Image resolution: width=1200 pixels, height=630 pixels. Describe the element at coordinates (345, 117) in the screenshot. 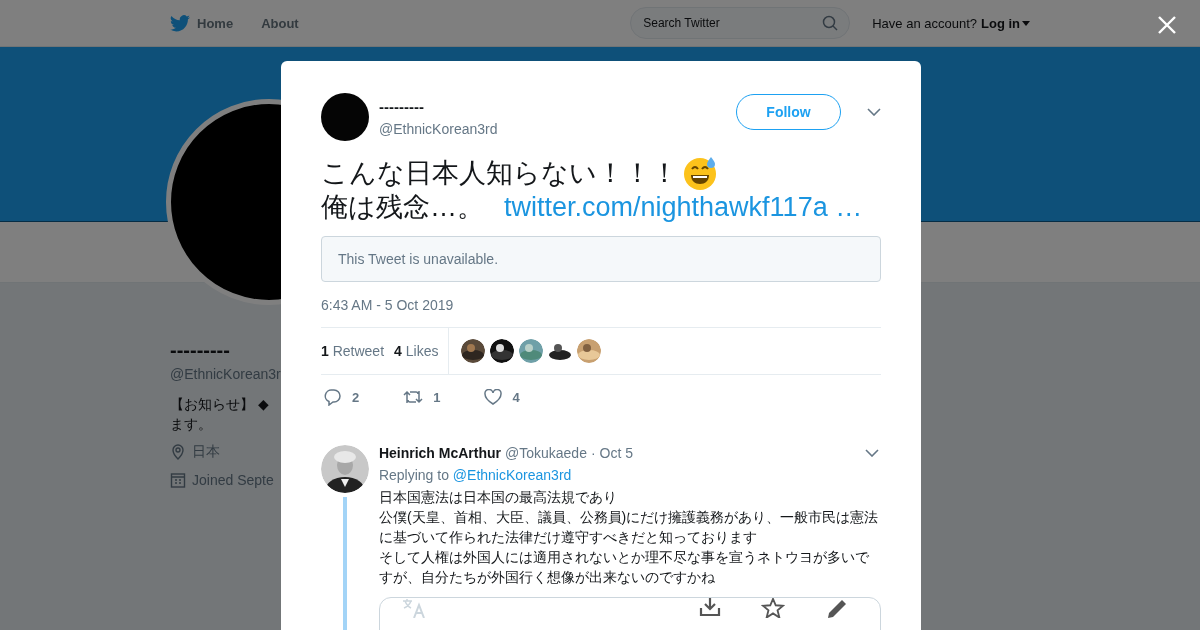

I see `author-avatar` at that location.